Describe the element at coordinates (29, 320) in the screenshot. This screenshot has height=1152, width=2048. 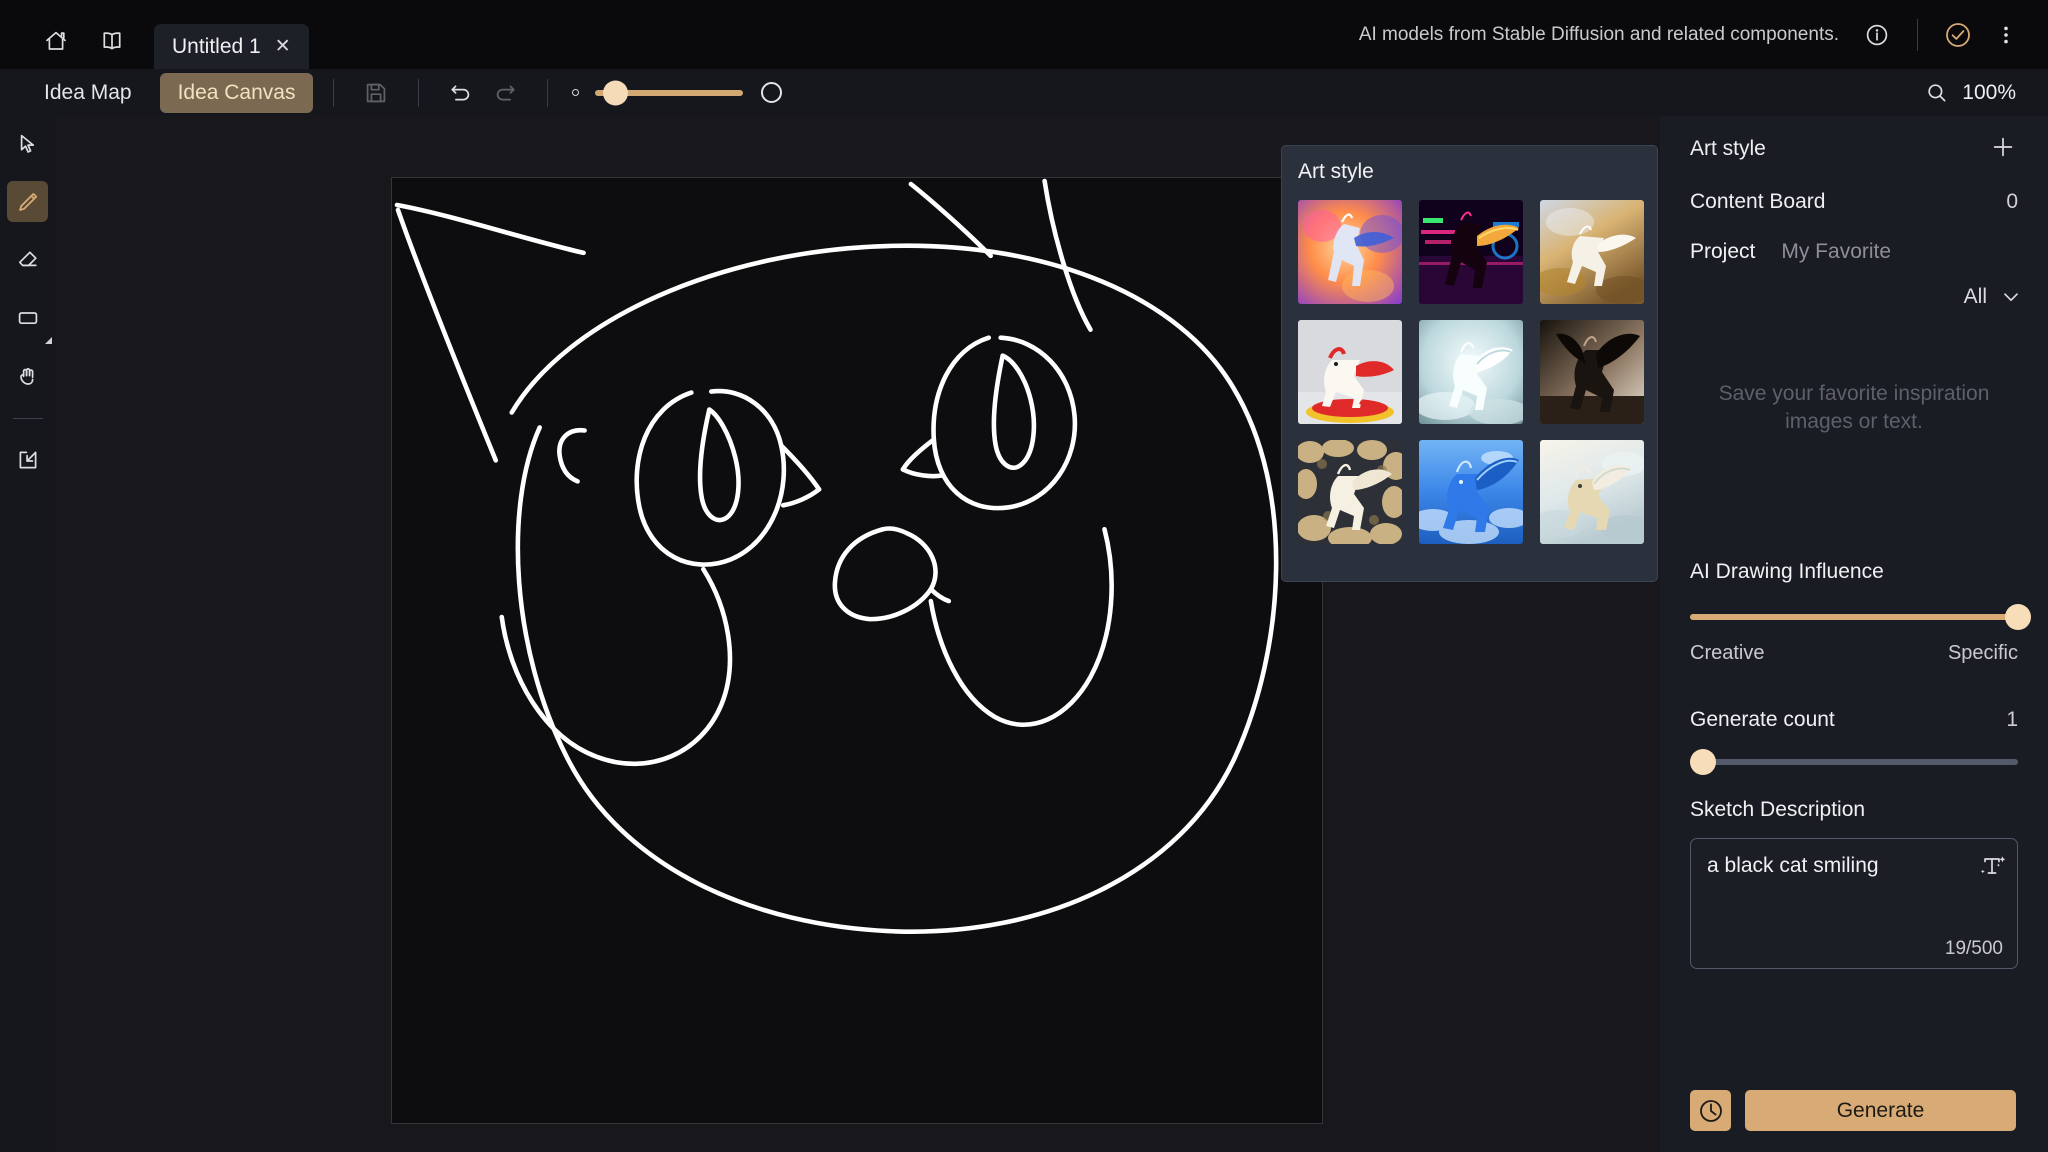
I see `rectangle-shape-icon` at that location.